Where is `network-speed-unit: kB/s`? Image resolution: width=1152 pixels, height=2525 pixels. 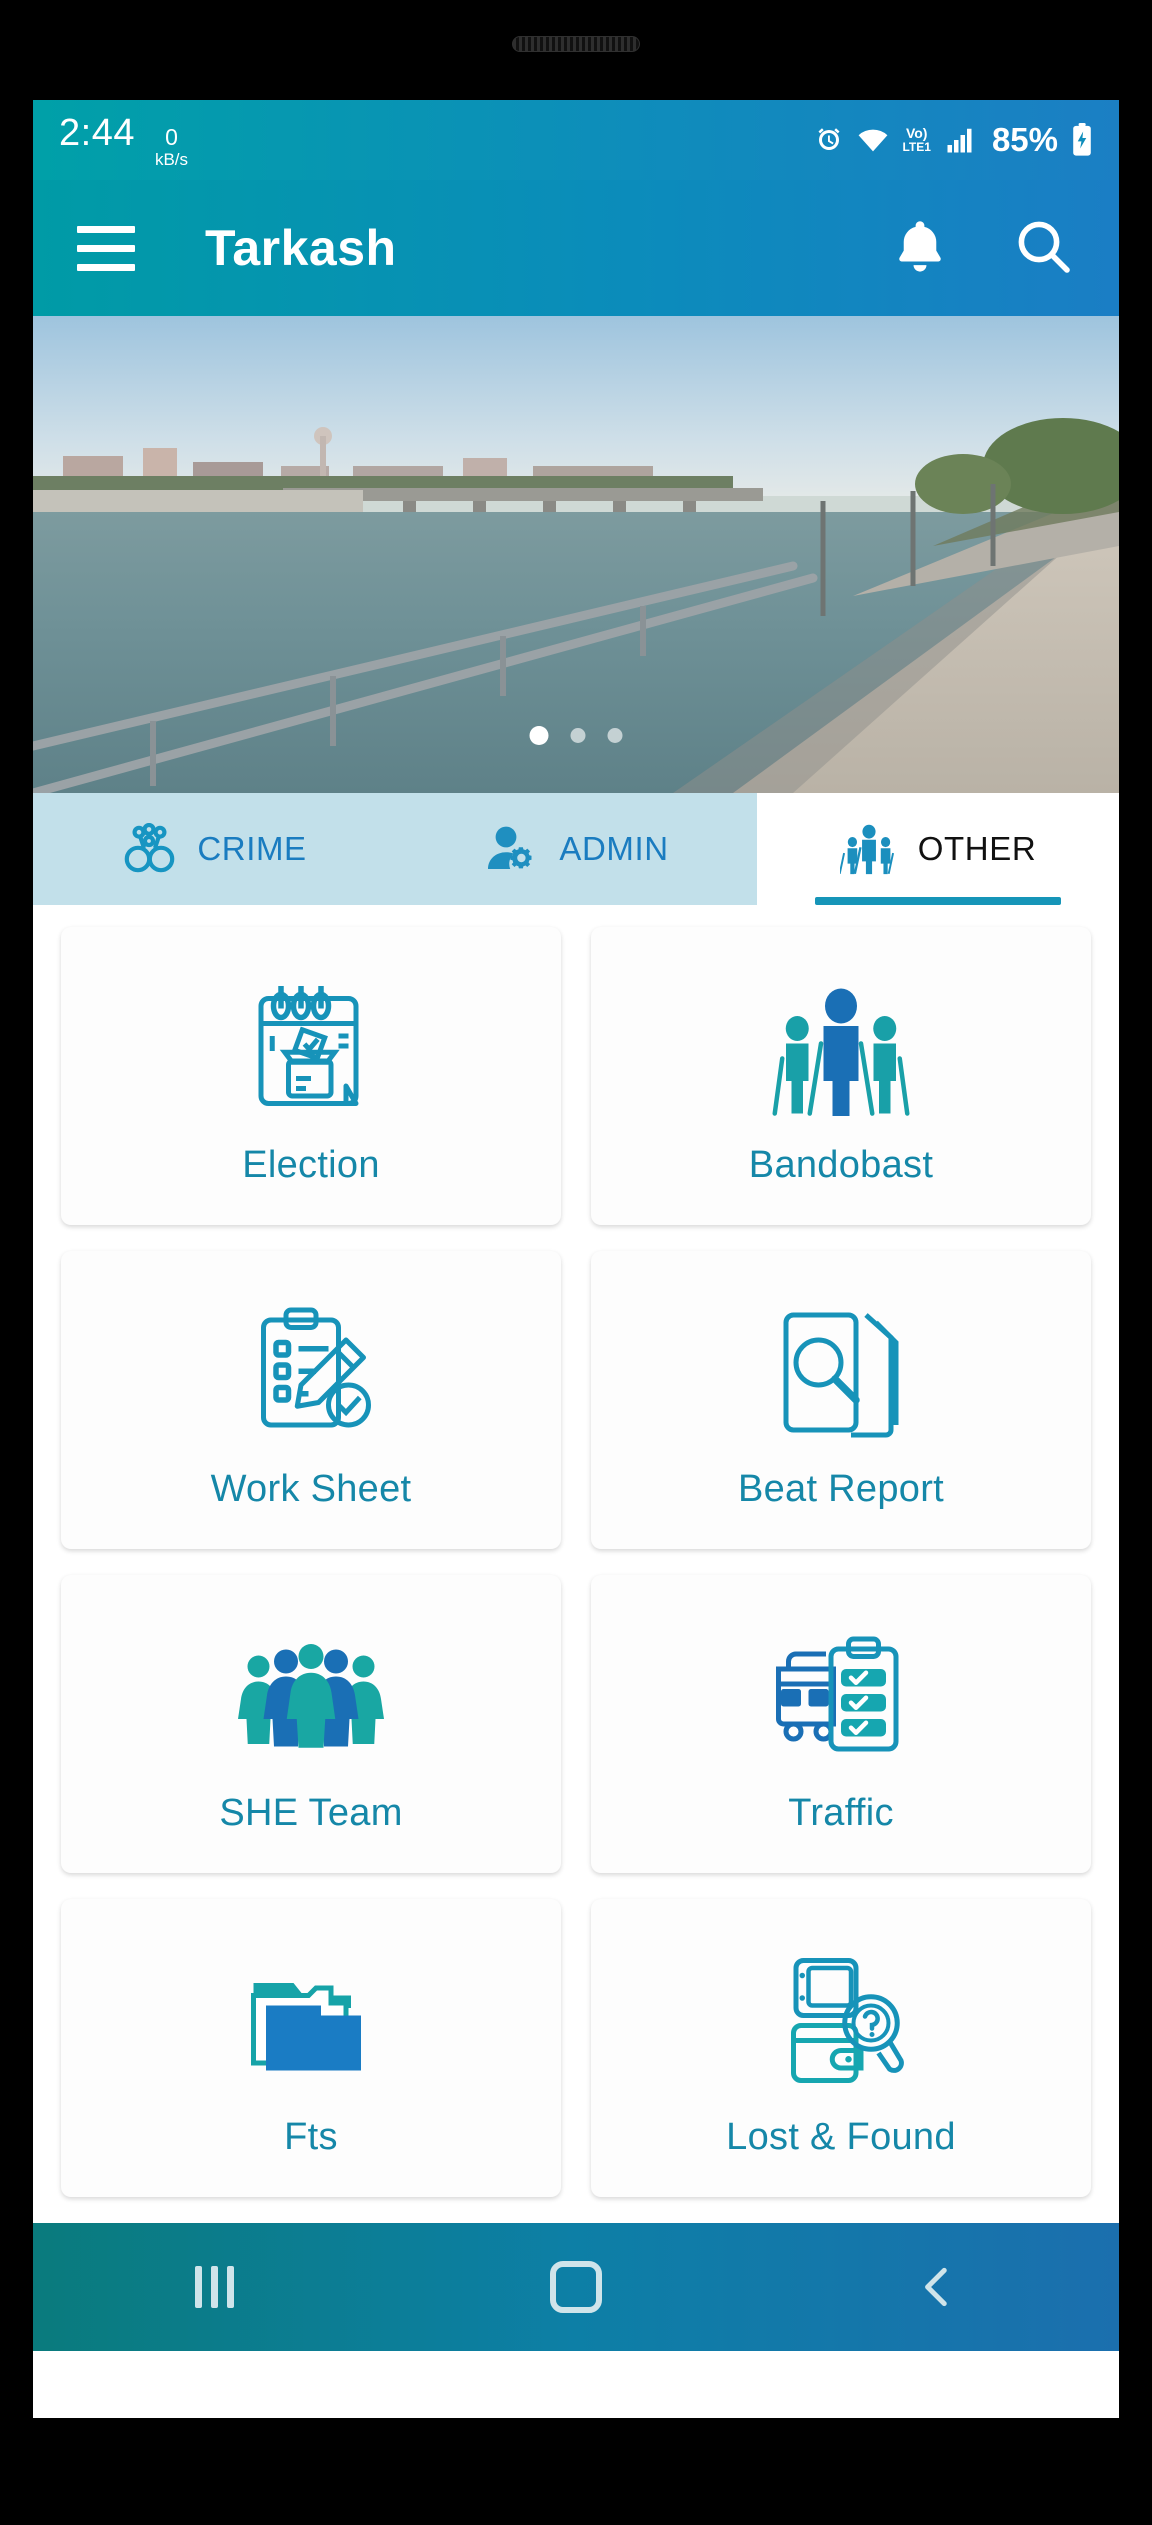 network-speed-unit: kB/s is located at coordinates (171, 159).